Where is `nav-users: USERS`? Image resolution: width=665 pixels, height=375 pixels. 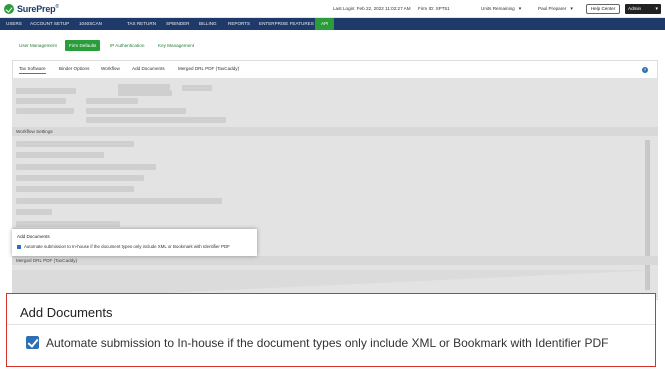
nav-users: USERS is located at coordinates (14, 24).